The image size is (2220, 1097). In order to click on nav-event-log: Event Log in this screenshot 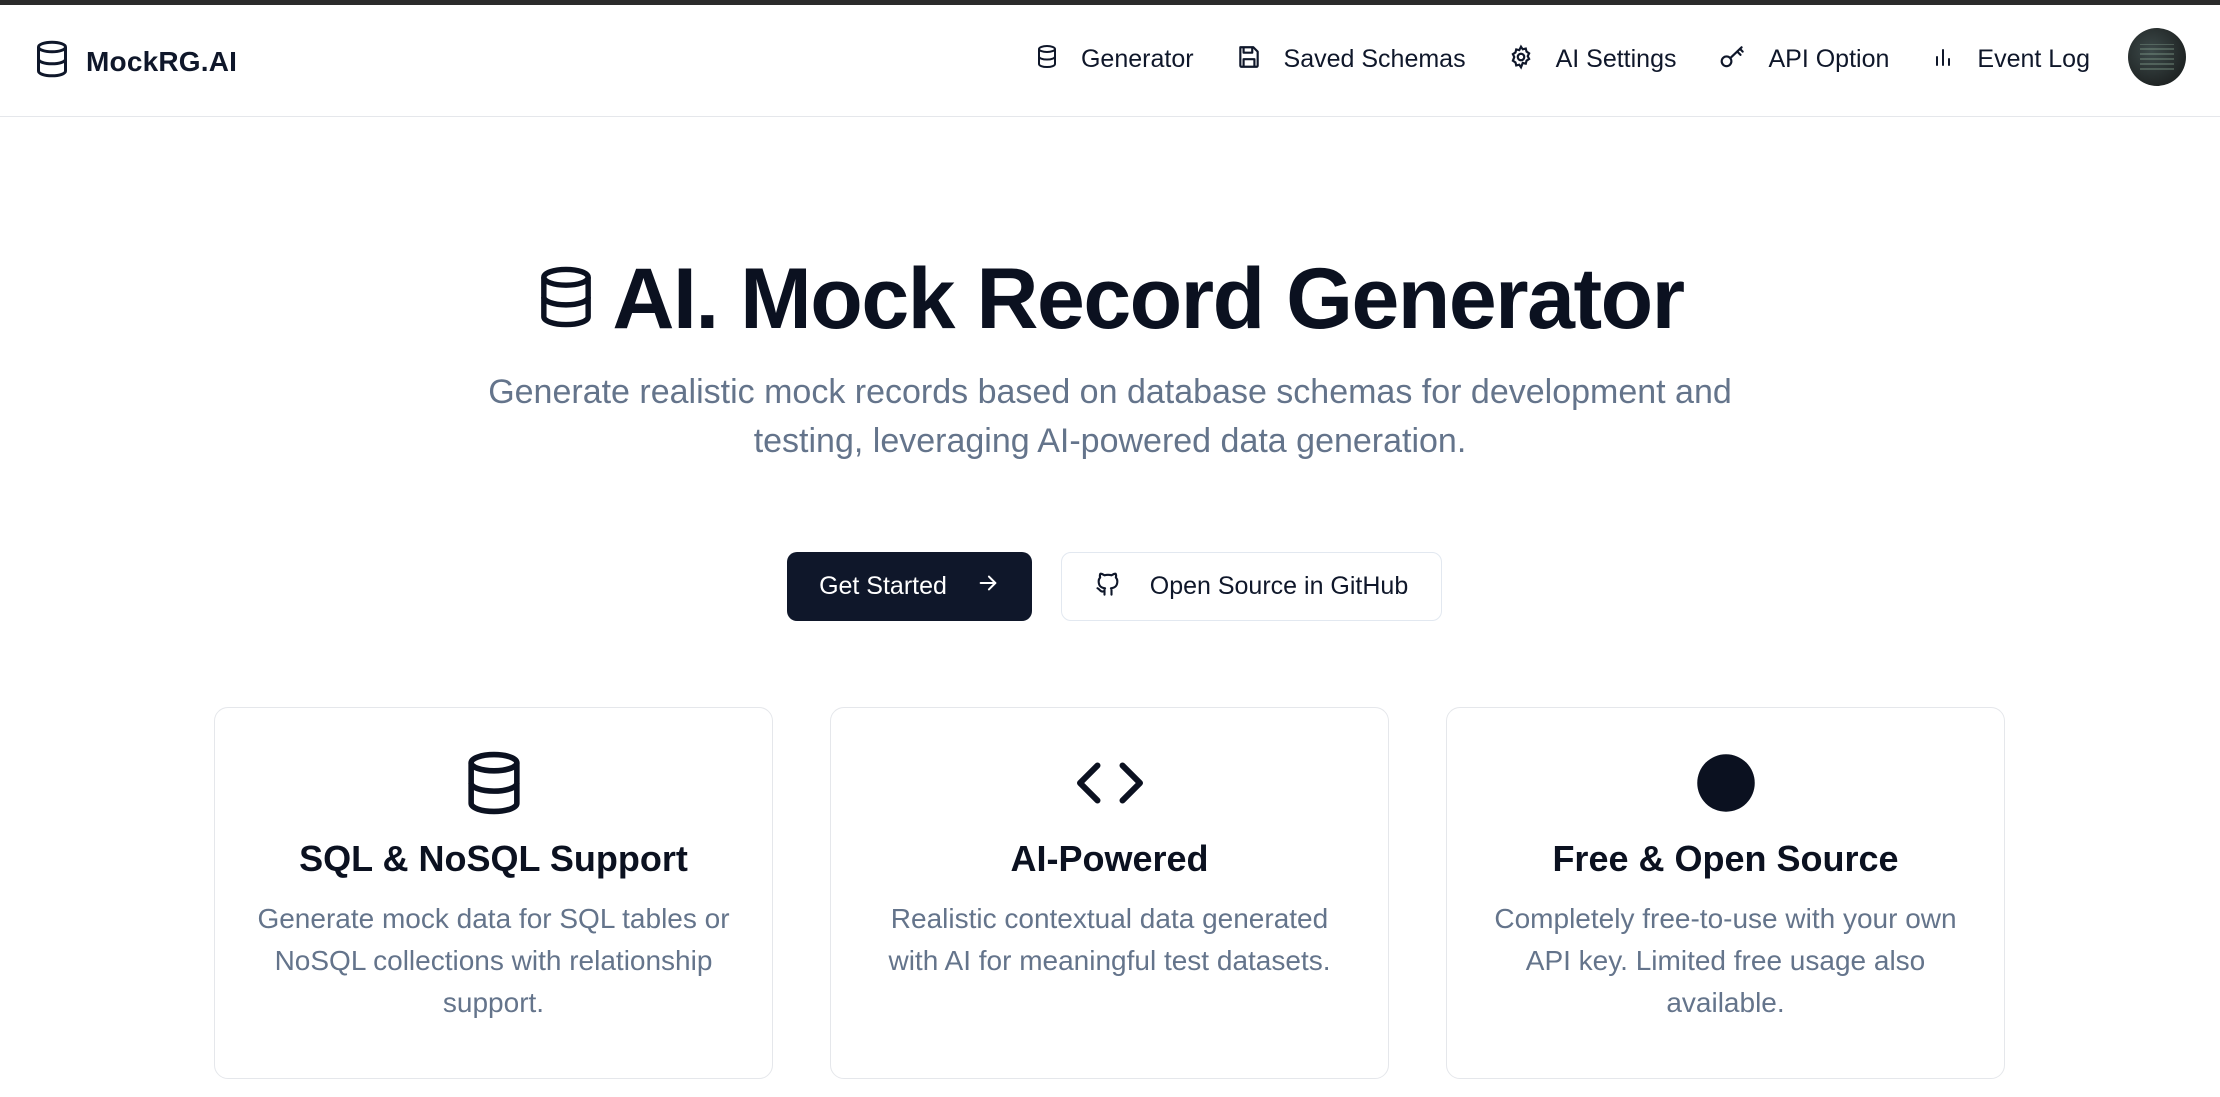, I will do `click(2010, 59)`.